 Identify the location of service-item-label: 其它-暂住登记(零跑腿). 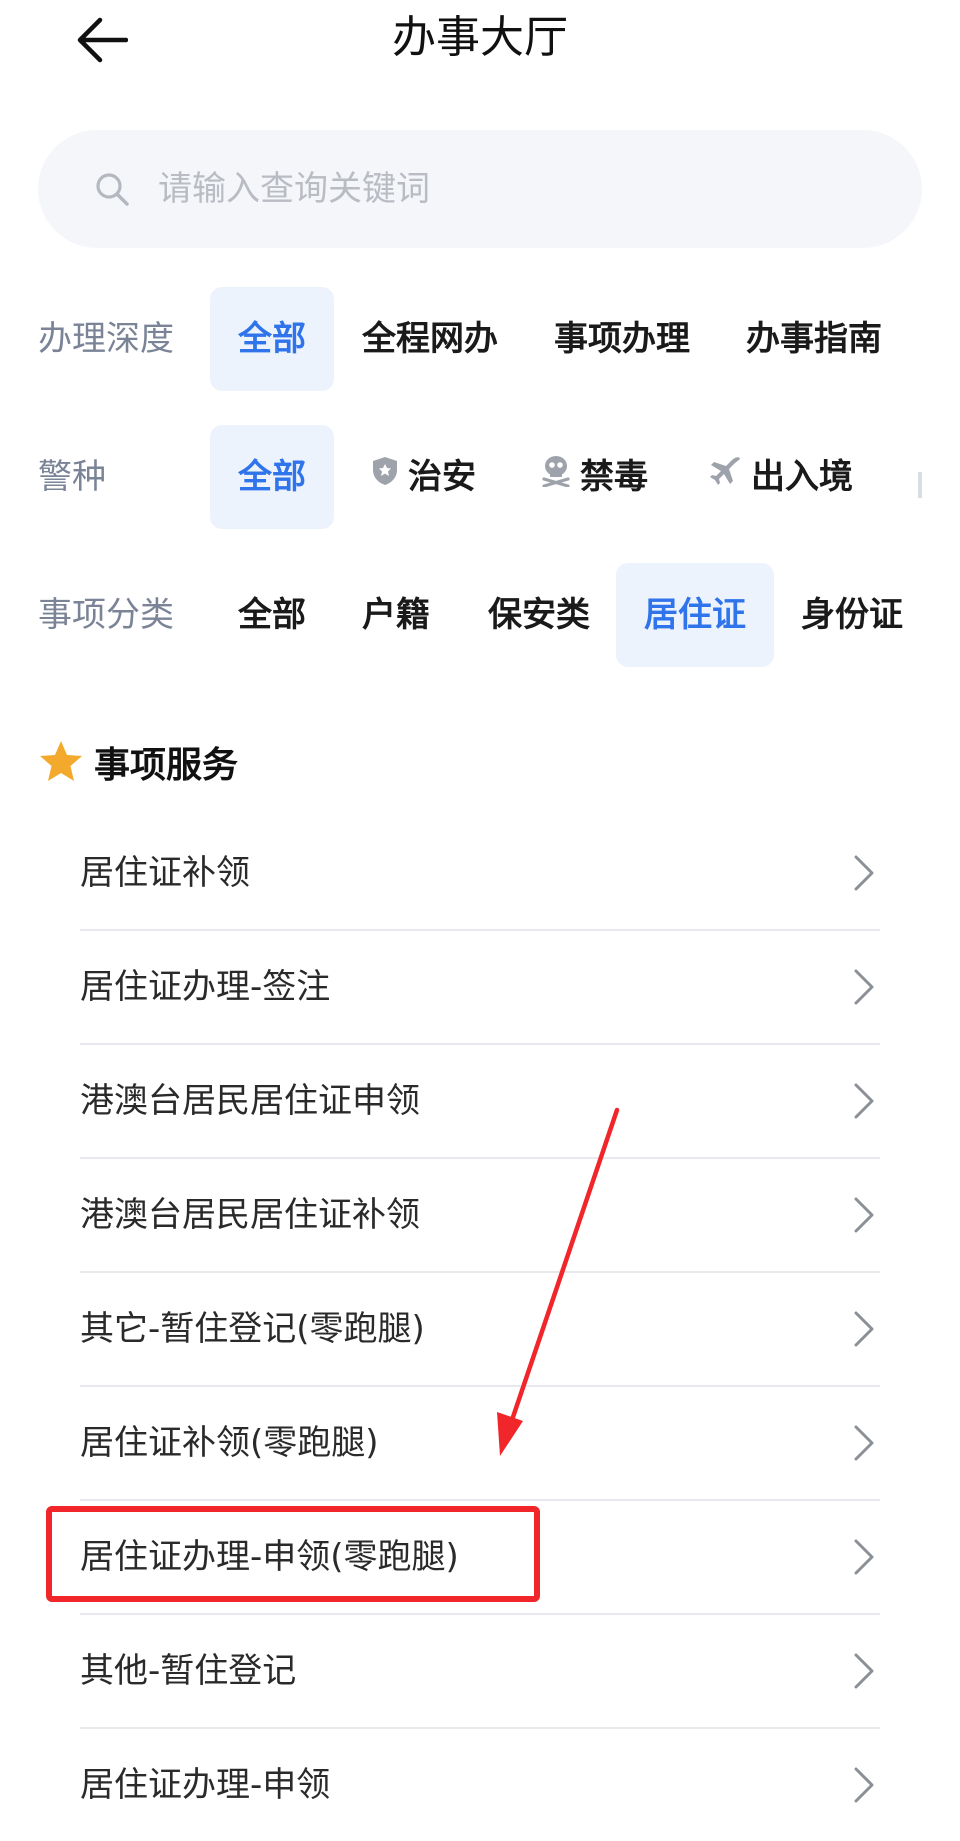
(252, 1329).